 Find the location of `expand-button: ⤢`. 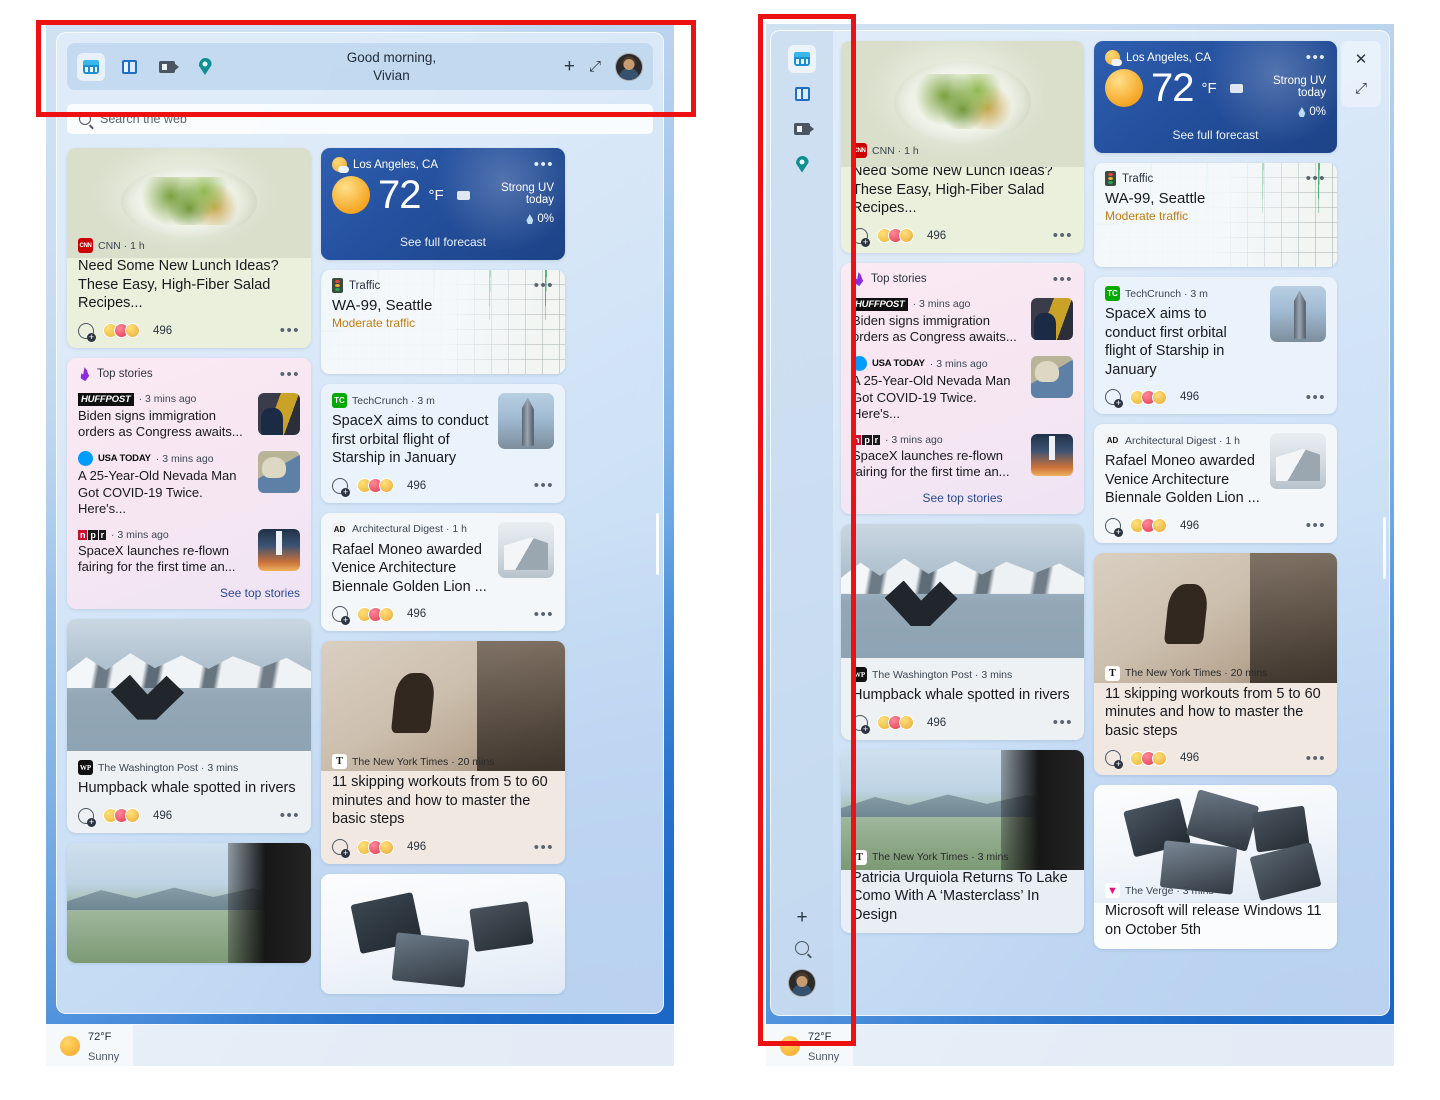

expand-button: ⤢ is located at coordinates (595, 66).